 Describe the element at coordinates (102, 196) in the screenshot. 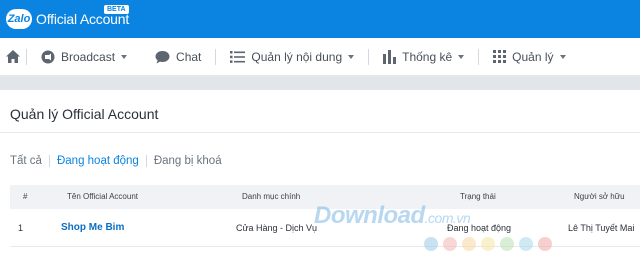

I see `column-header-name: Tên Official Account` at that location.